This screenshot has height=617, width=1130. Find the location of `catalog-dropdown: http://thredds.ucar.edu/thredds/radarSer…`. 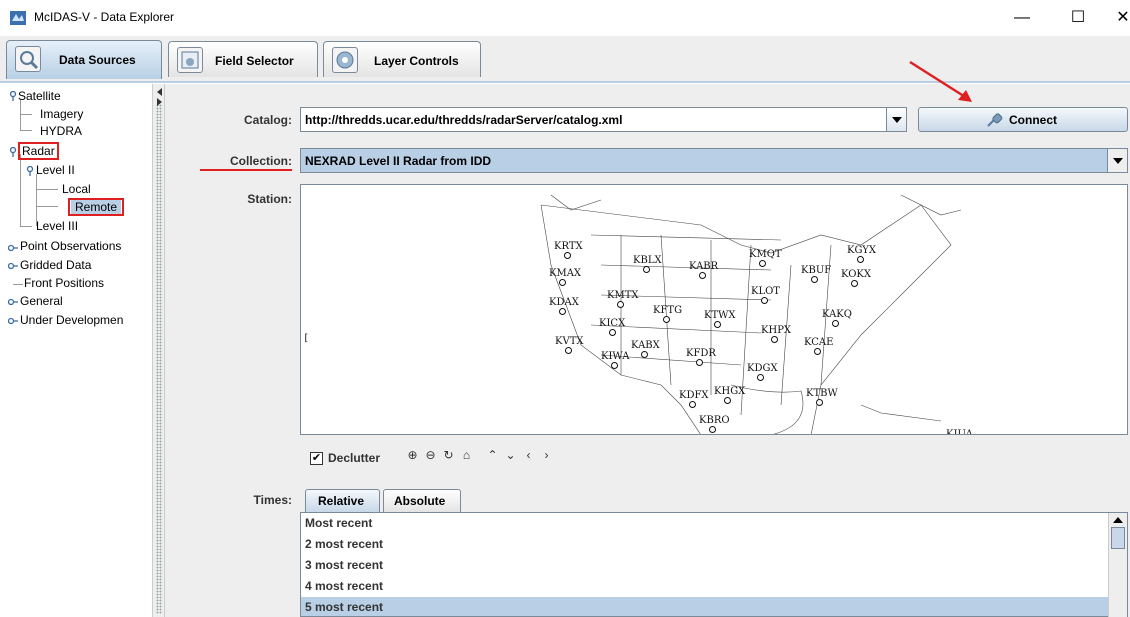

catalog-dropdown: http://thredds.ucar.edu/thredds/radarSer… is located at coordinates (603, 119).